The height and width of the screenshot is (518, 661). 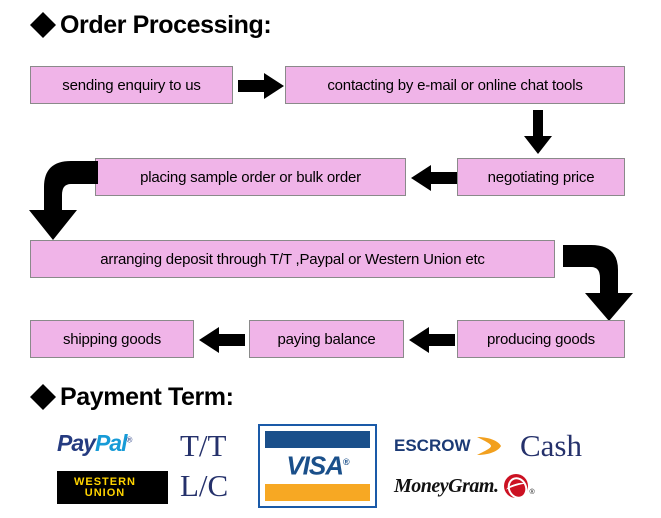 What do you see at coordinates (105, 492) in the screenshot?
I see `western-union-line2: UNION` at bounding box center [105, 492].